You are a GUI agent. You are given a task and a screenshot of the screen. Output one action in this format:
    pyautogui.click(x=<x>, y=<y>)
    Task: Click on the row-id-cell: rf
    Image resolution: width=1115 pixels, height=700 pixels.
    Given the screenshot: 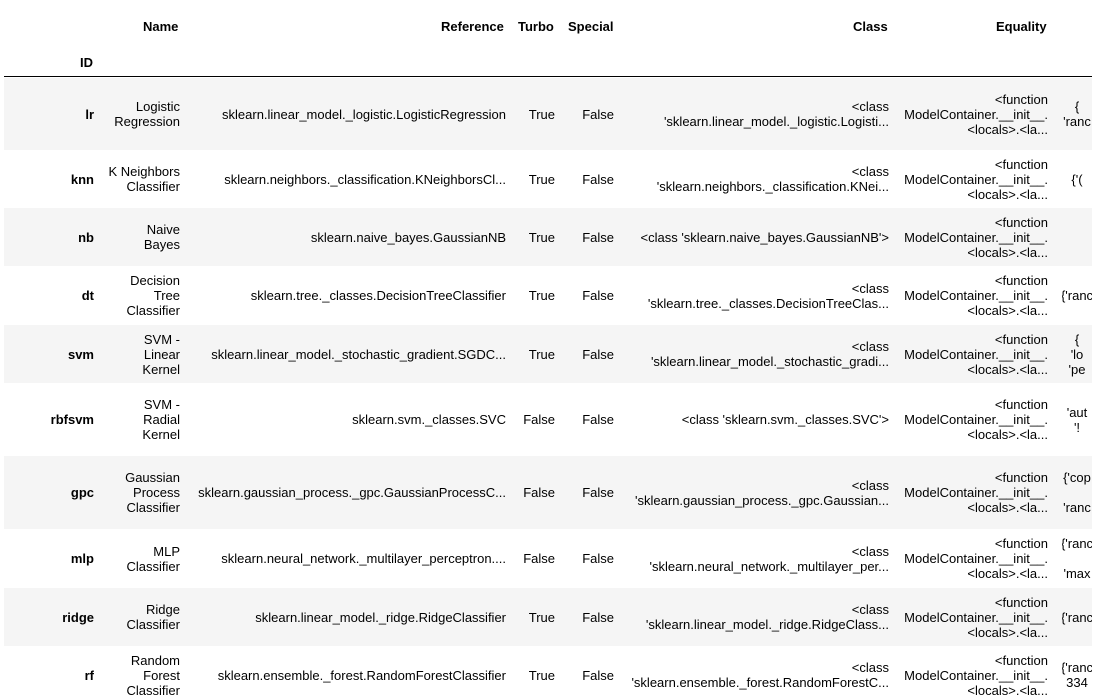 What is the action you would take?
    pyautogui.click(x=89, y=675)
    